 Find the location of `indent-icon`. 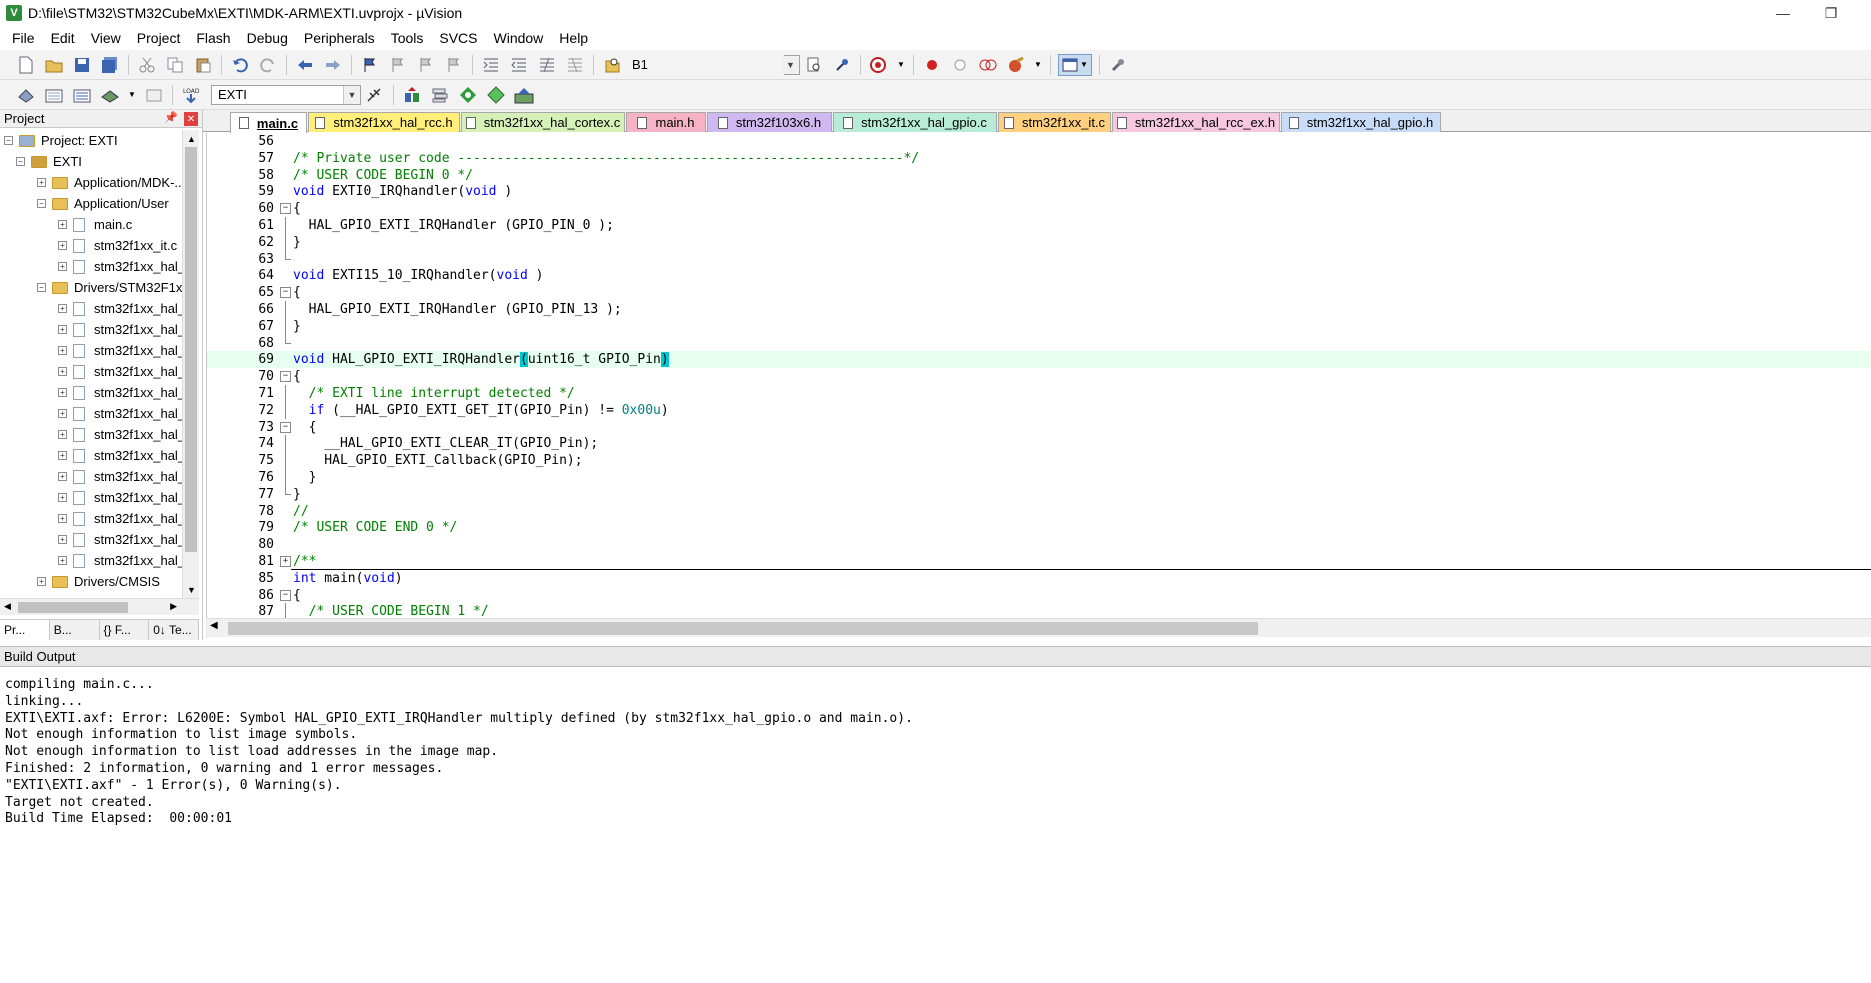

indent-icon is located at coordinates (491, 65).